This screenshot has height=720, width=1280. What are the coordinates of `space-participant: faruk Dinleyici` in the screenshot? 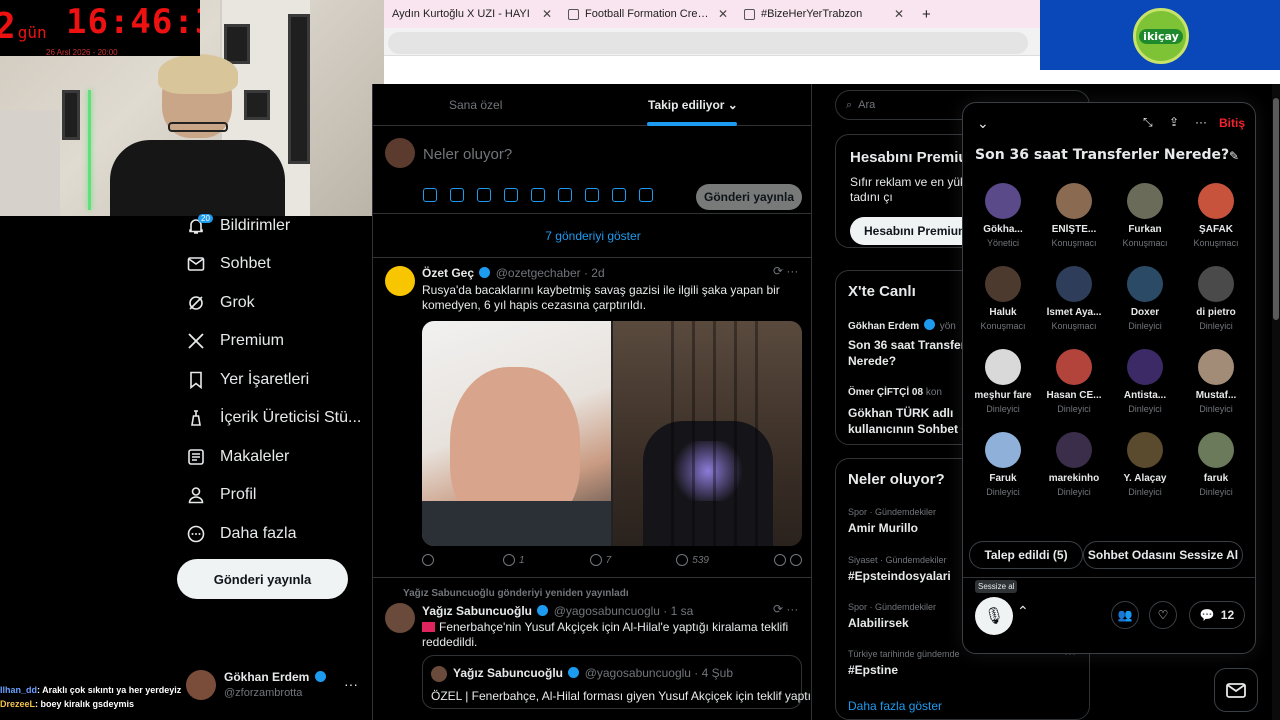 It's located at (1216, 464).